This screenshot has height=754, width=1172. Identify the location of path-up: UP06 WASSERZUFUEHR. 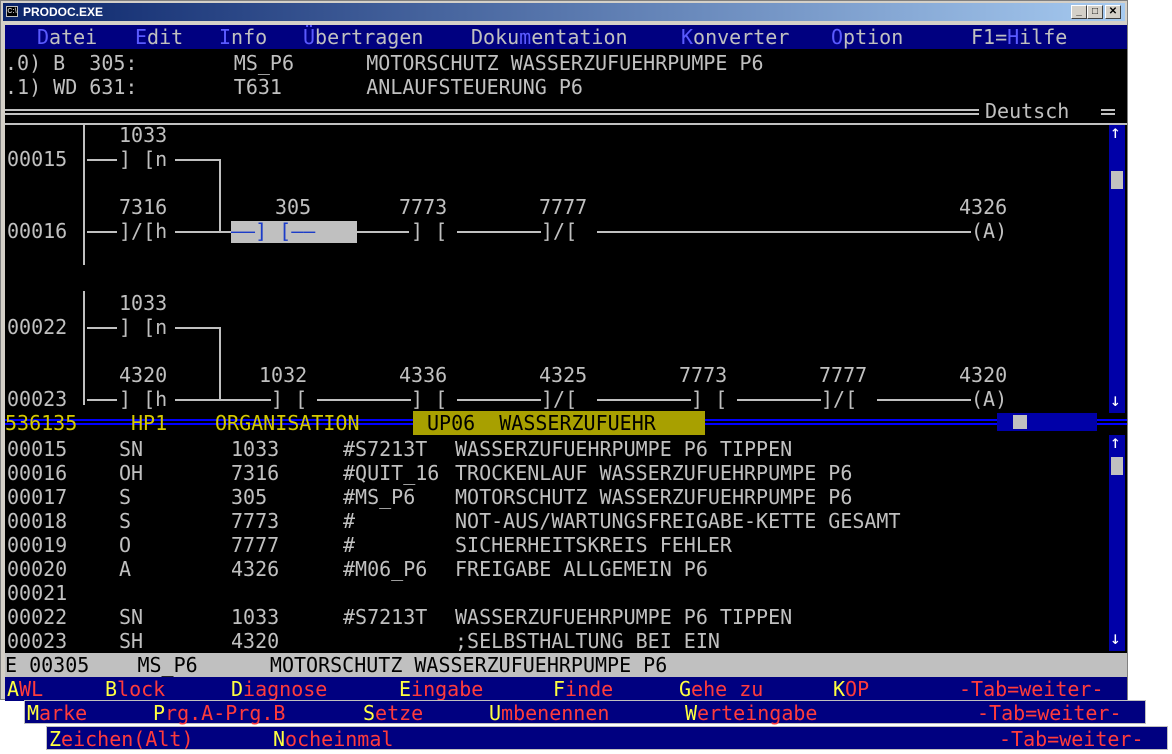
(559, 423).